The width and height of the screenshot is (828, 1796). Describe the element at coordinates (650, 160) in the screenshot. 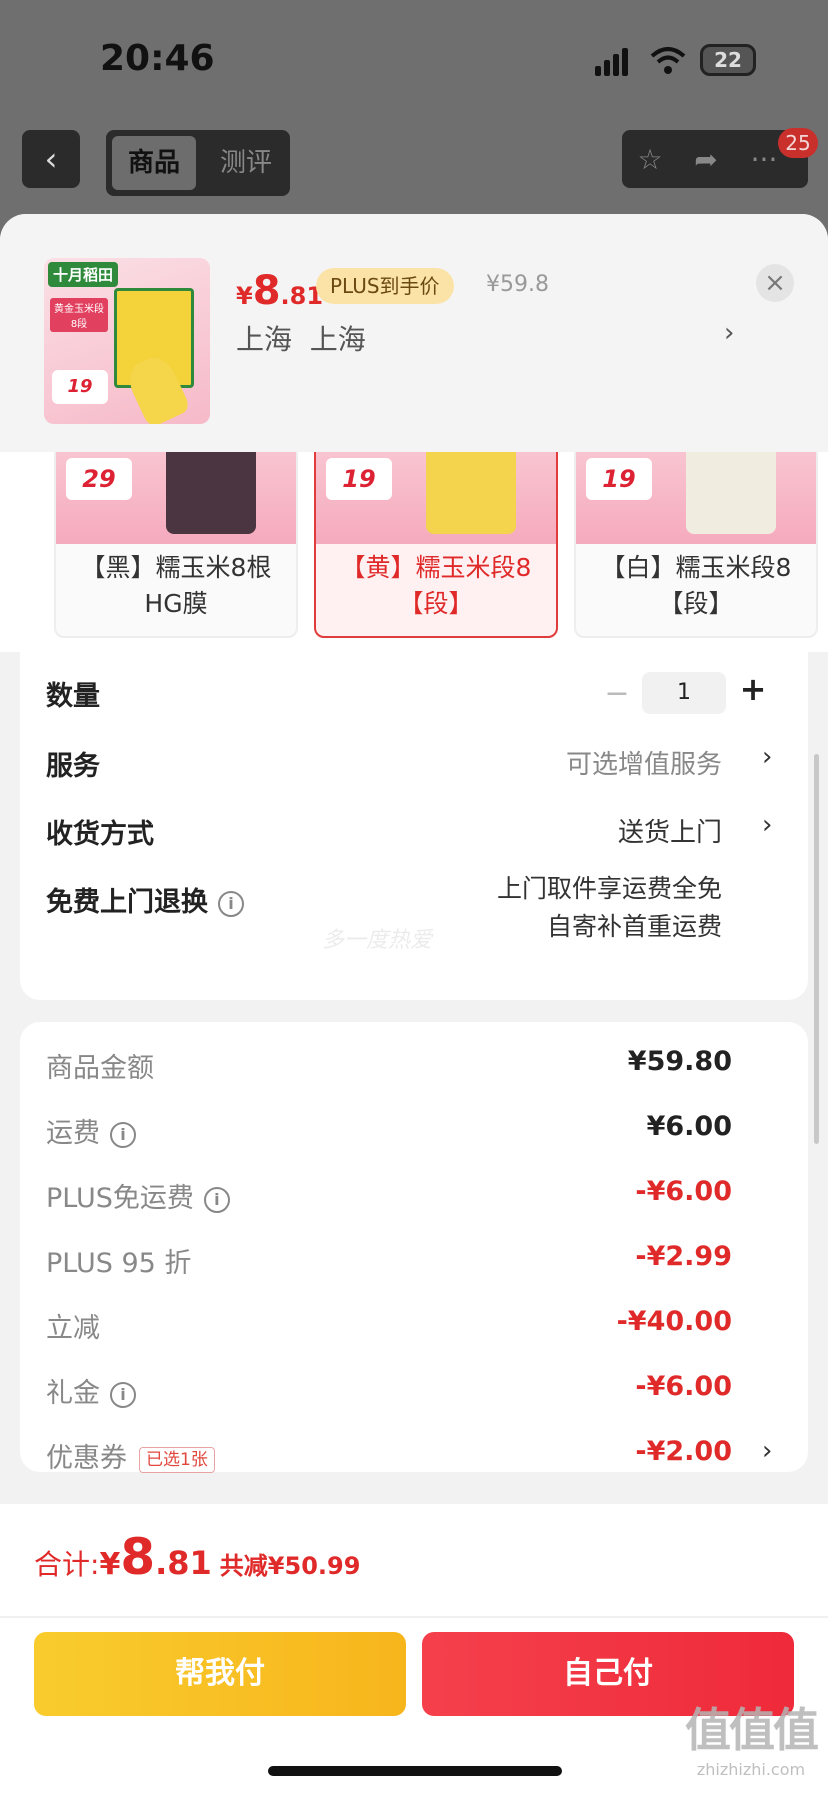

I see `star-icon: ☆` at that location.